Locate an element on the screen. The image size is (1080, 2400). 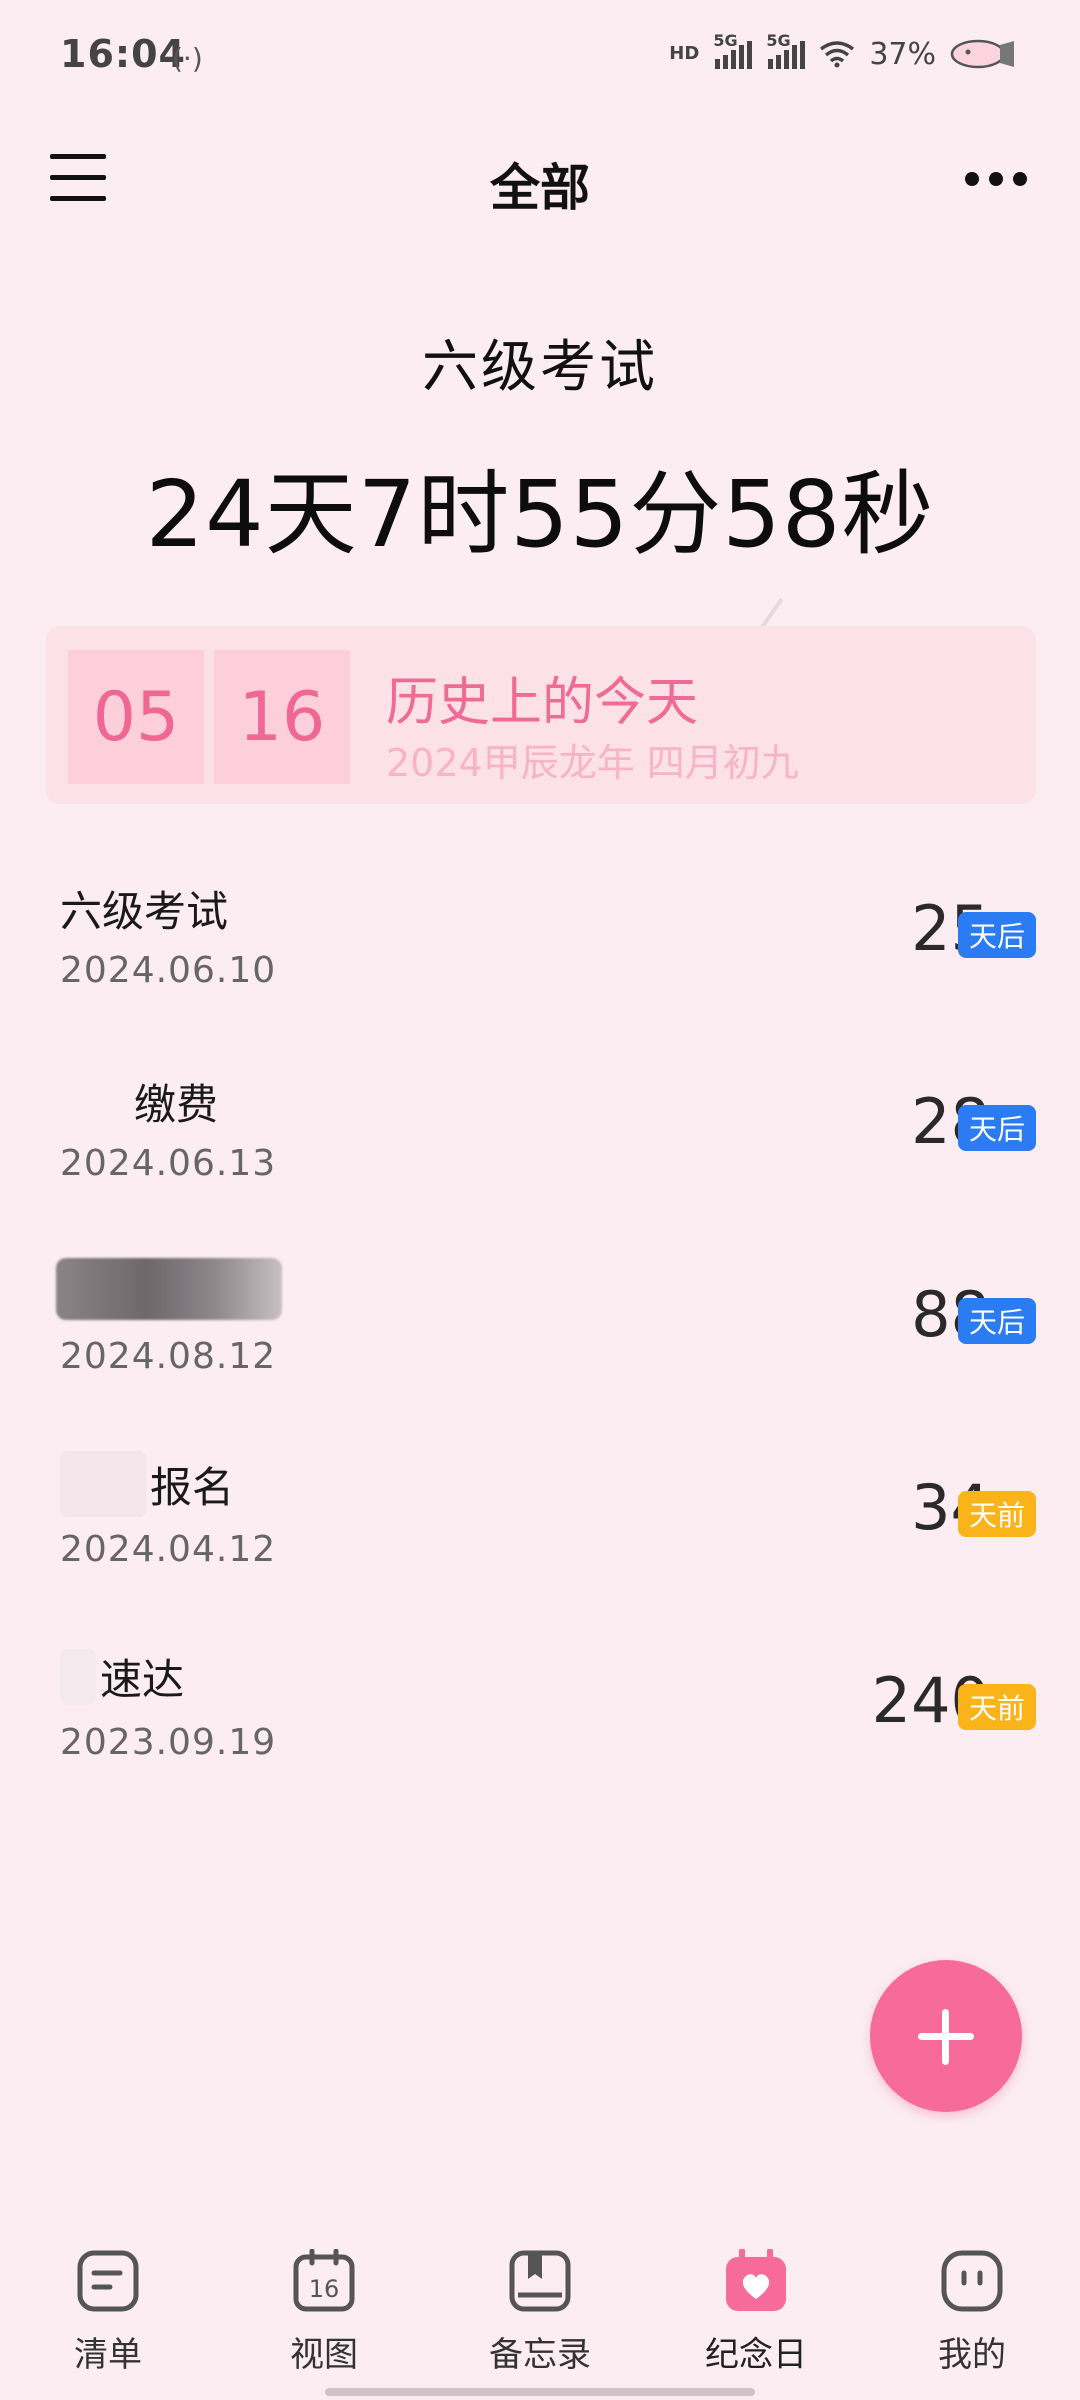
today-in-history-card: 05 16 历史上的今天 2024甲辰龙年 四月初九 is located at coordinates (541, 715).